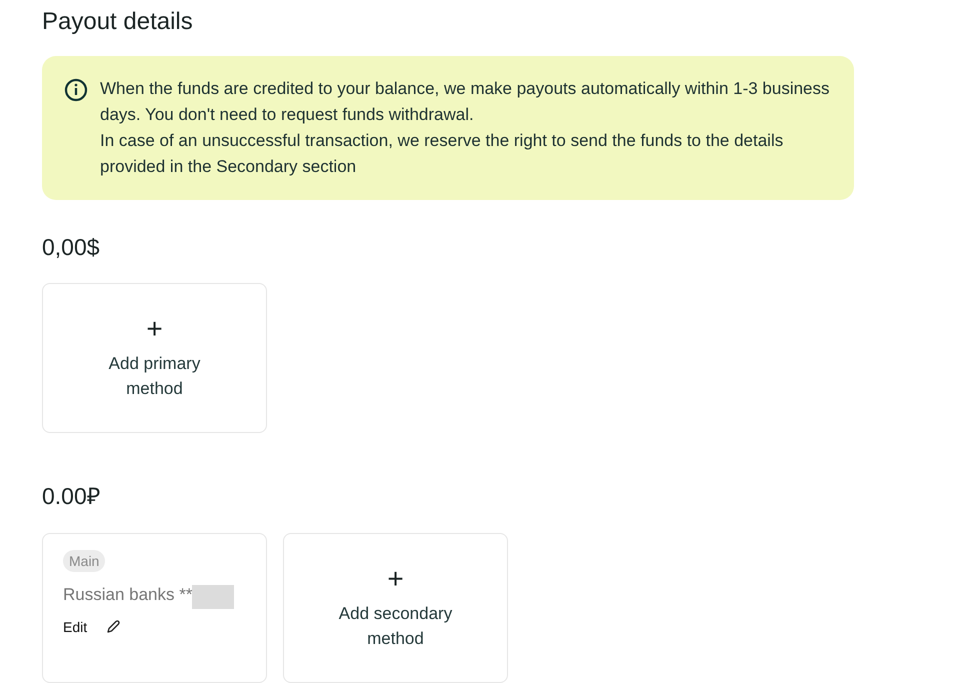 This screenshot has width=968, height=683. What do you see at coordinates (465, 102) in the screenshot?
I see `notice-text: When the funds are credited to your balance, we make payouts automatically within 1-3 business days. You don't need to request funds withdrawal.` at bounding box center [465, 102].